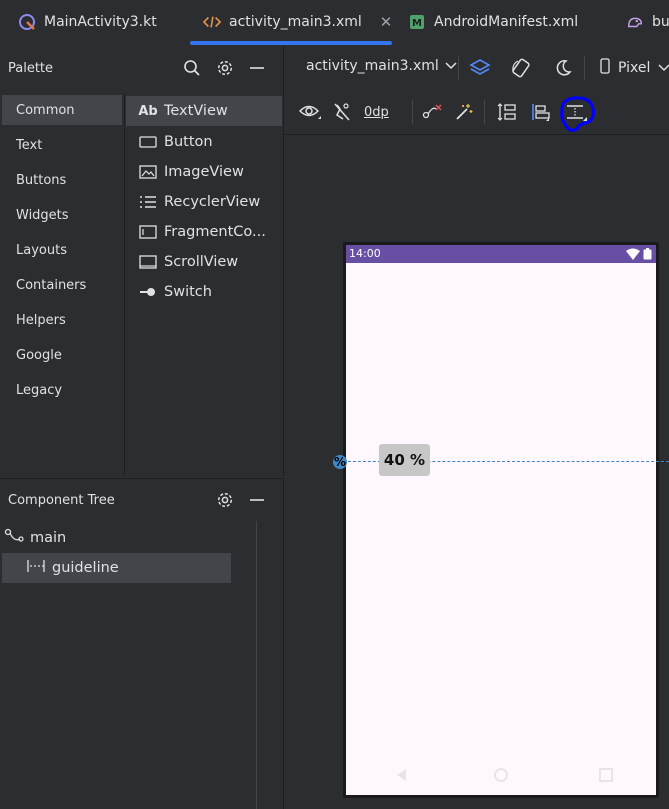 The image size is (669, 809). I want to click on layers-icon, so click(480, 68).